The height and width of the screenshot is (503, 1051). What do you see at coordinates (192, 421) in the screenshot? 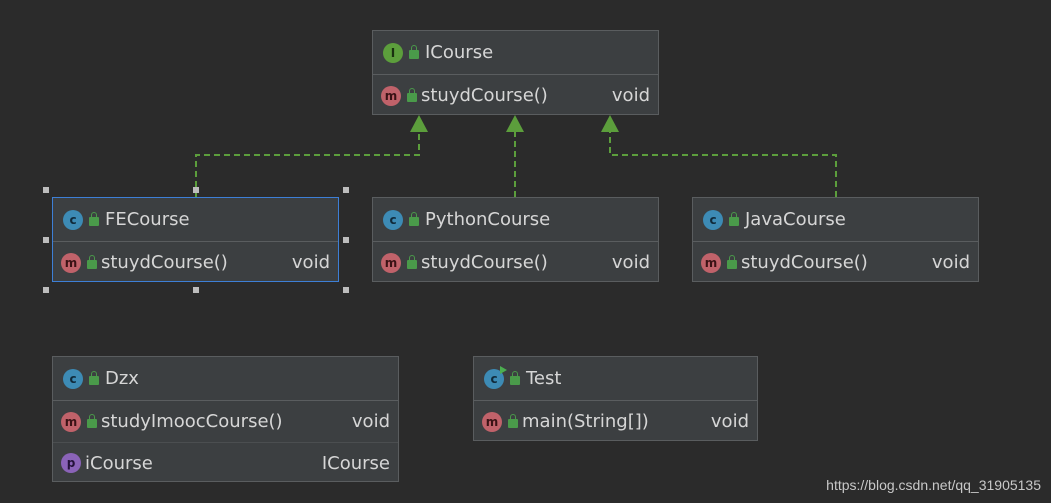
I see `method-name: studyImoocCourse()` at bounding box center [192, 421].